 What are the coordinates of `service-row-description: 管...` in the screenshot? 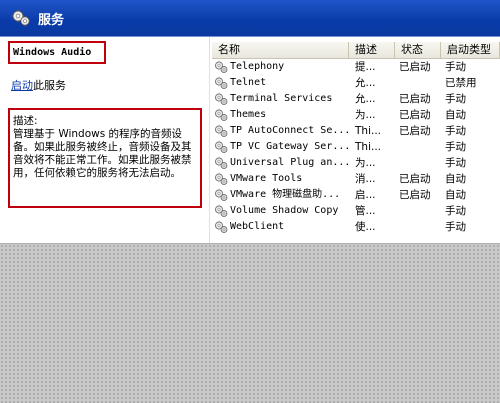 It's located at (365, 211).